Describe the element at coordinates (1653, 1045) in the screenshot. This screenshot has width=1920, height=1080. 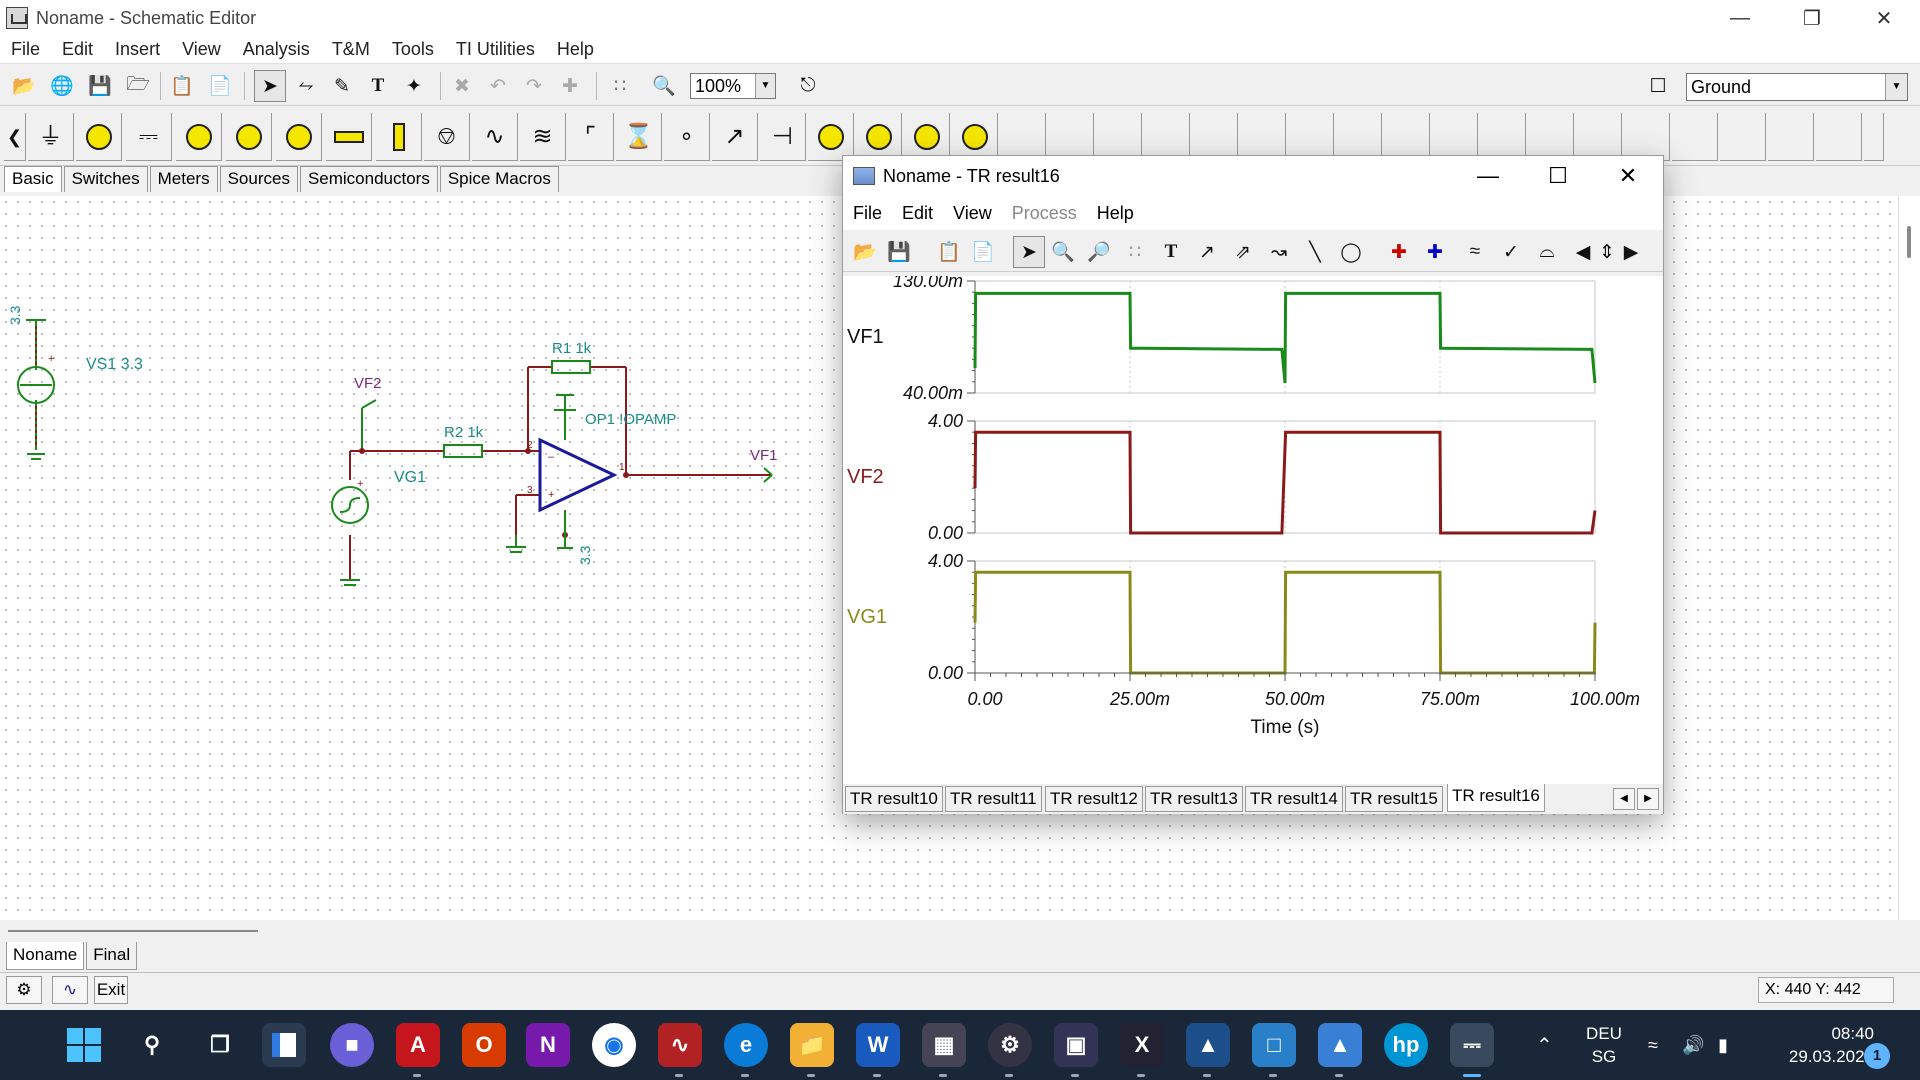
I see `wifi-icon: ≈` at that location.